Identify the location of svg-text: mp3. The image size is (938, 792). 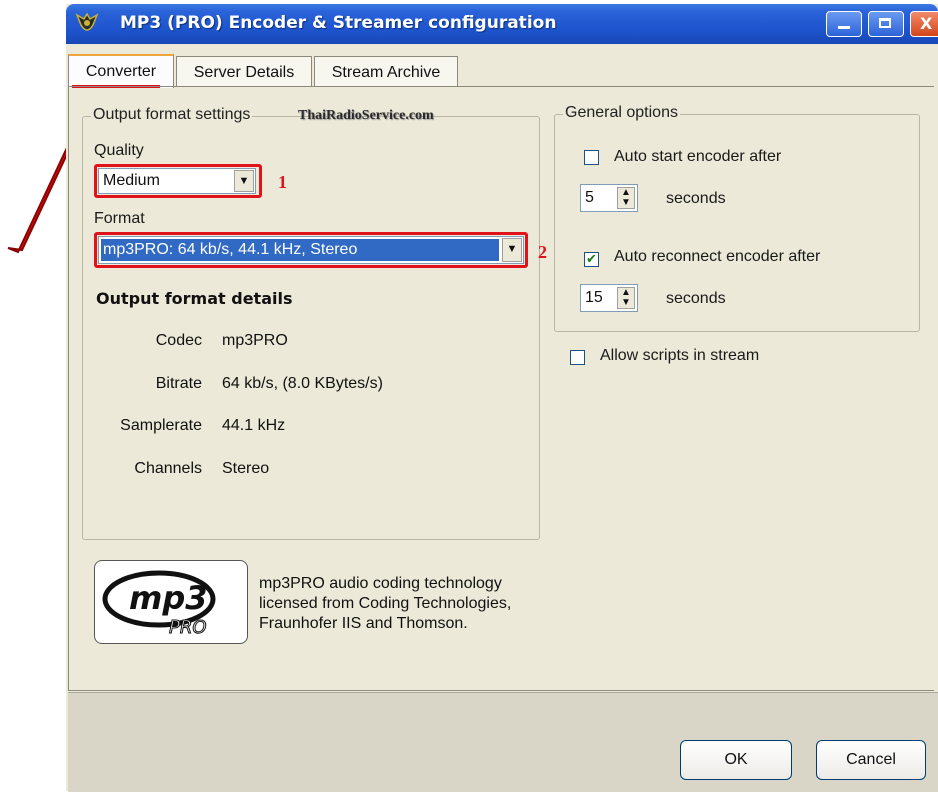
(168, 598).